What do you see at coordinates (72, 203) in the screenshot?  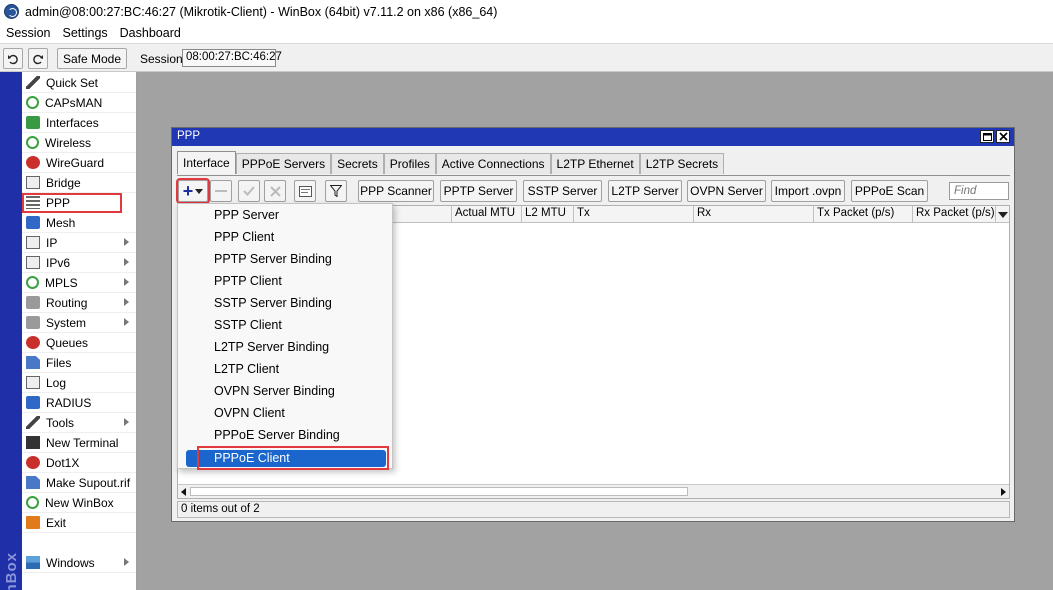 I see `sidebar-item-ppp: PPP` at bounding box center [72, 203].